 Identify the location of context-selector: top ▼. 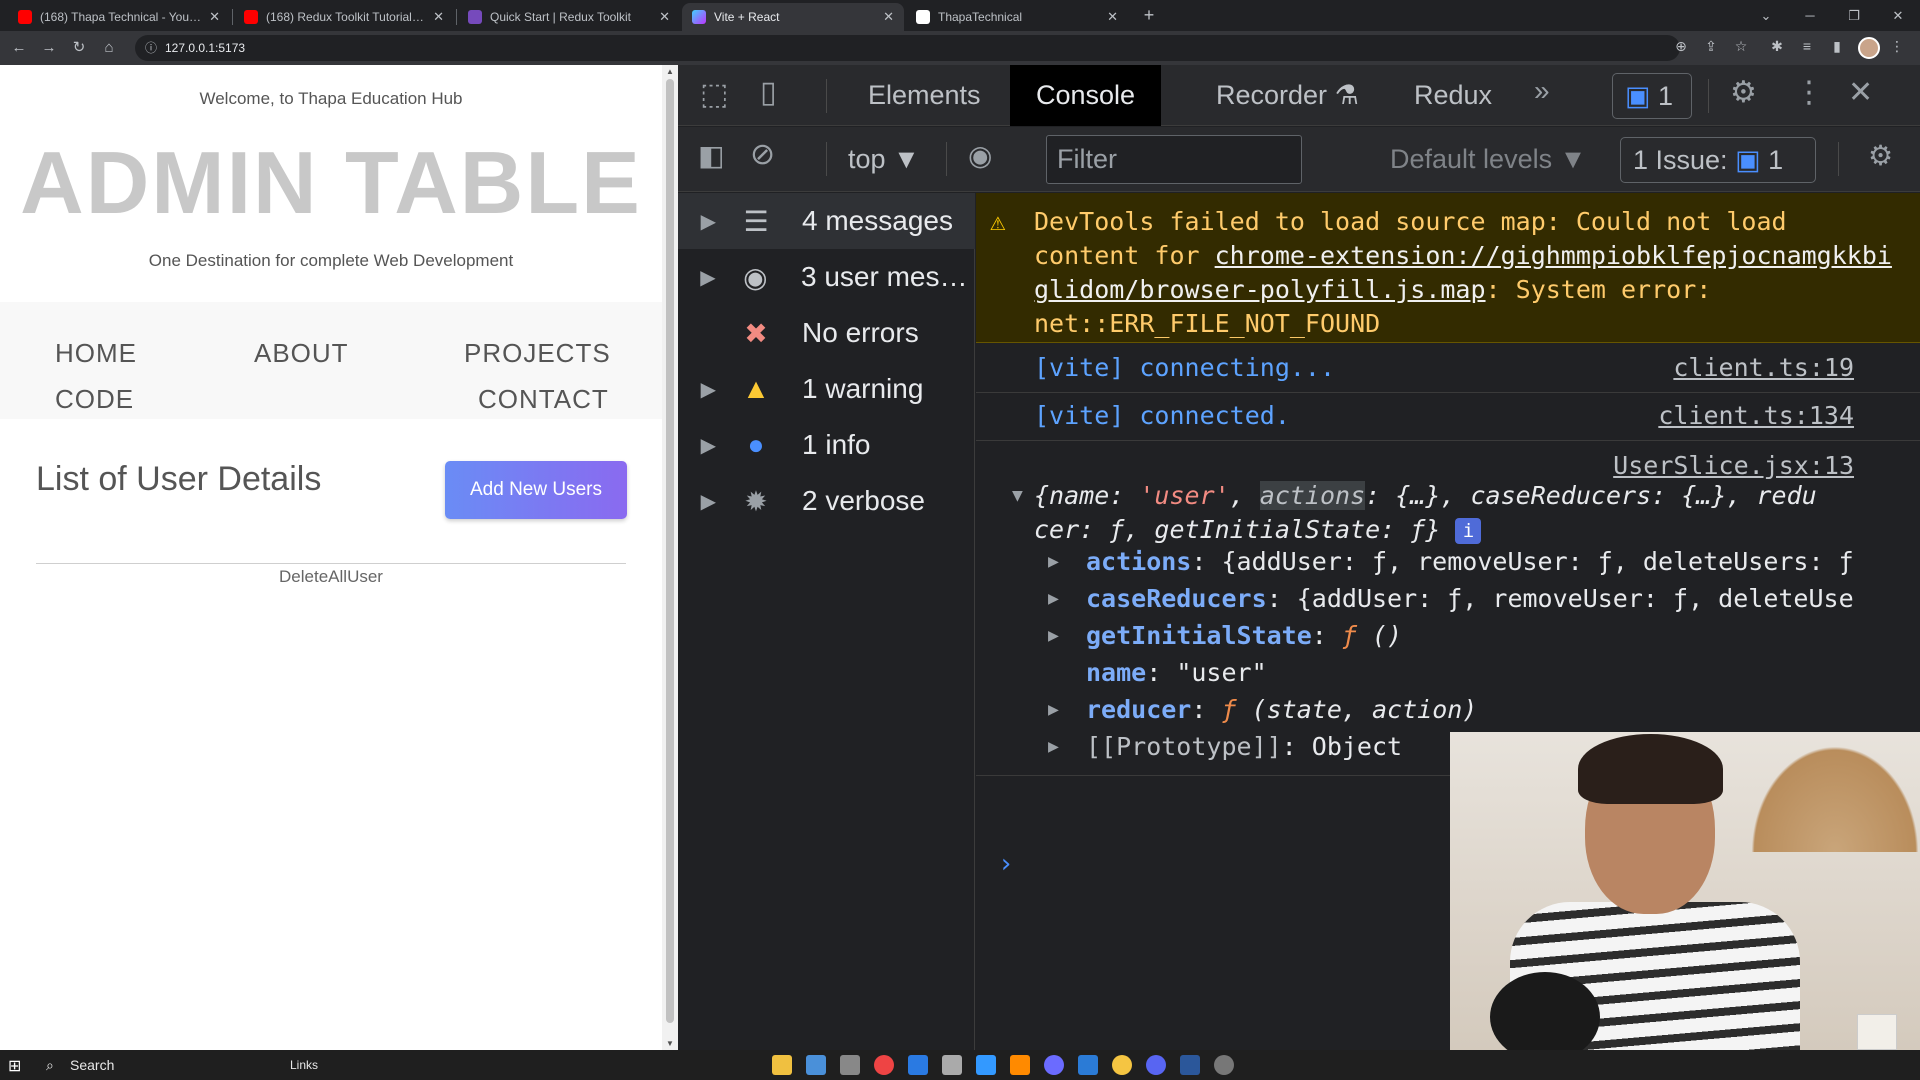
(884, 159).